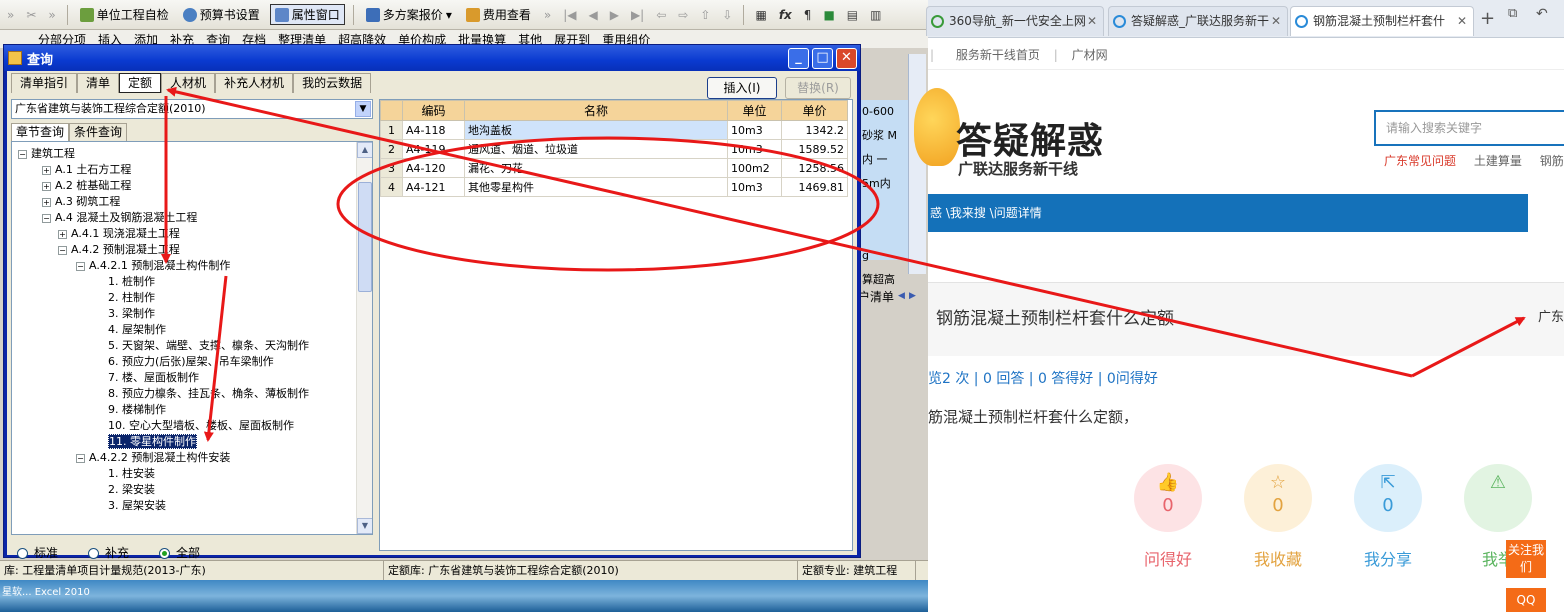  I want to click on budget-settings-button: 预算书设置, so click(221, 14).